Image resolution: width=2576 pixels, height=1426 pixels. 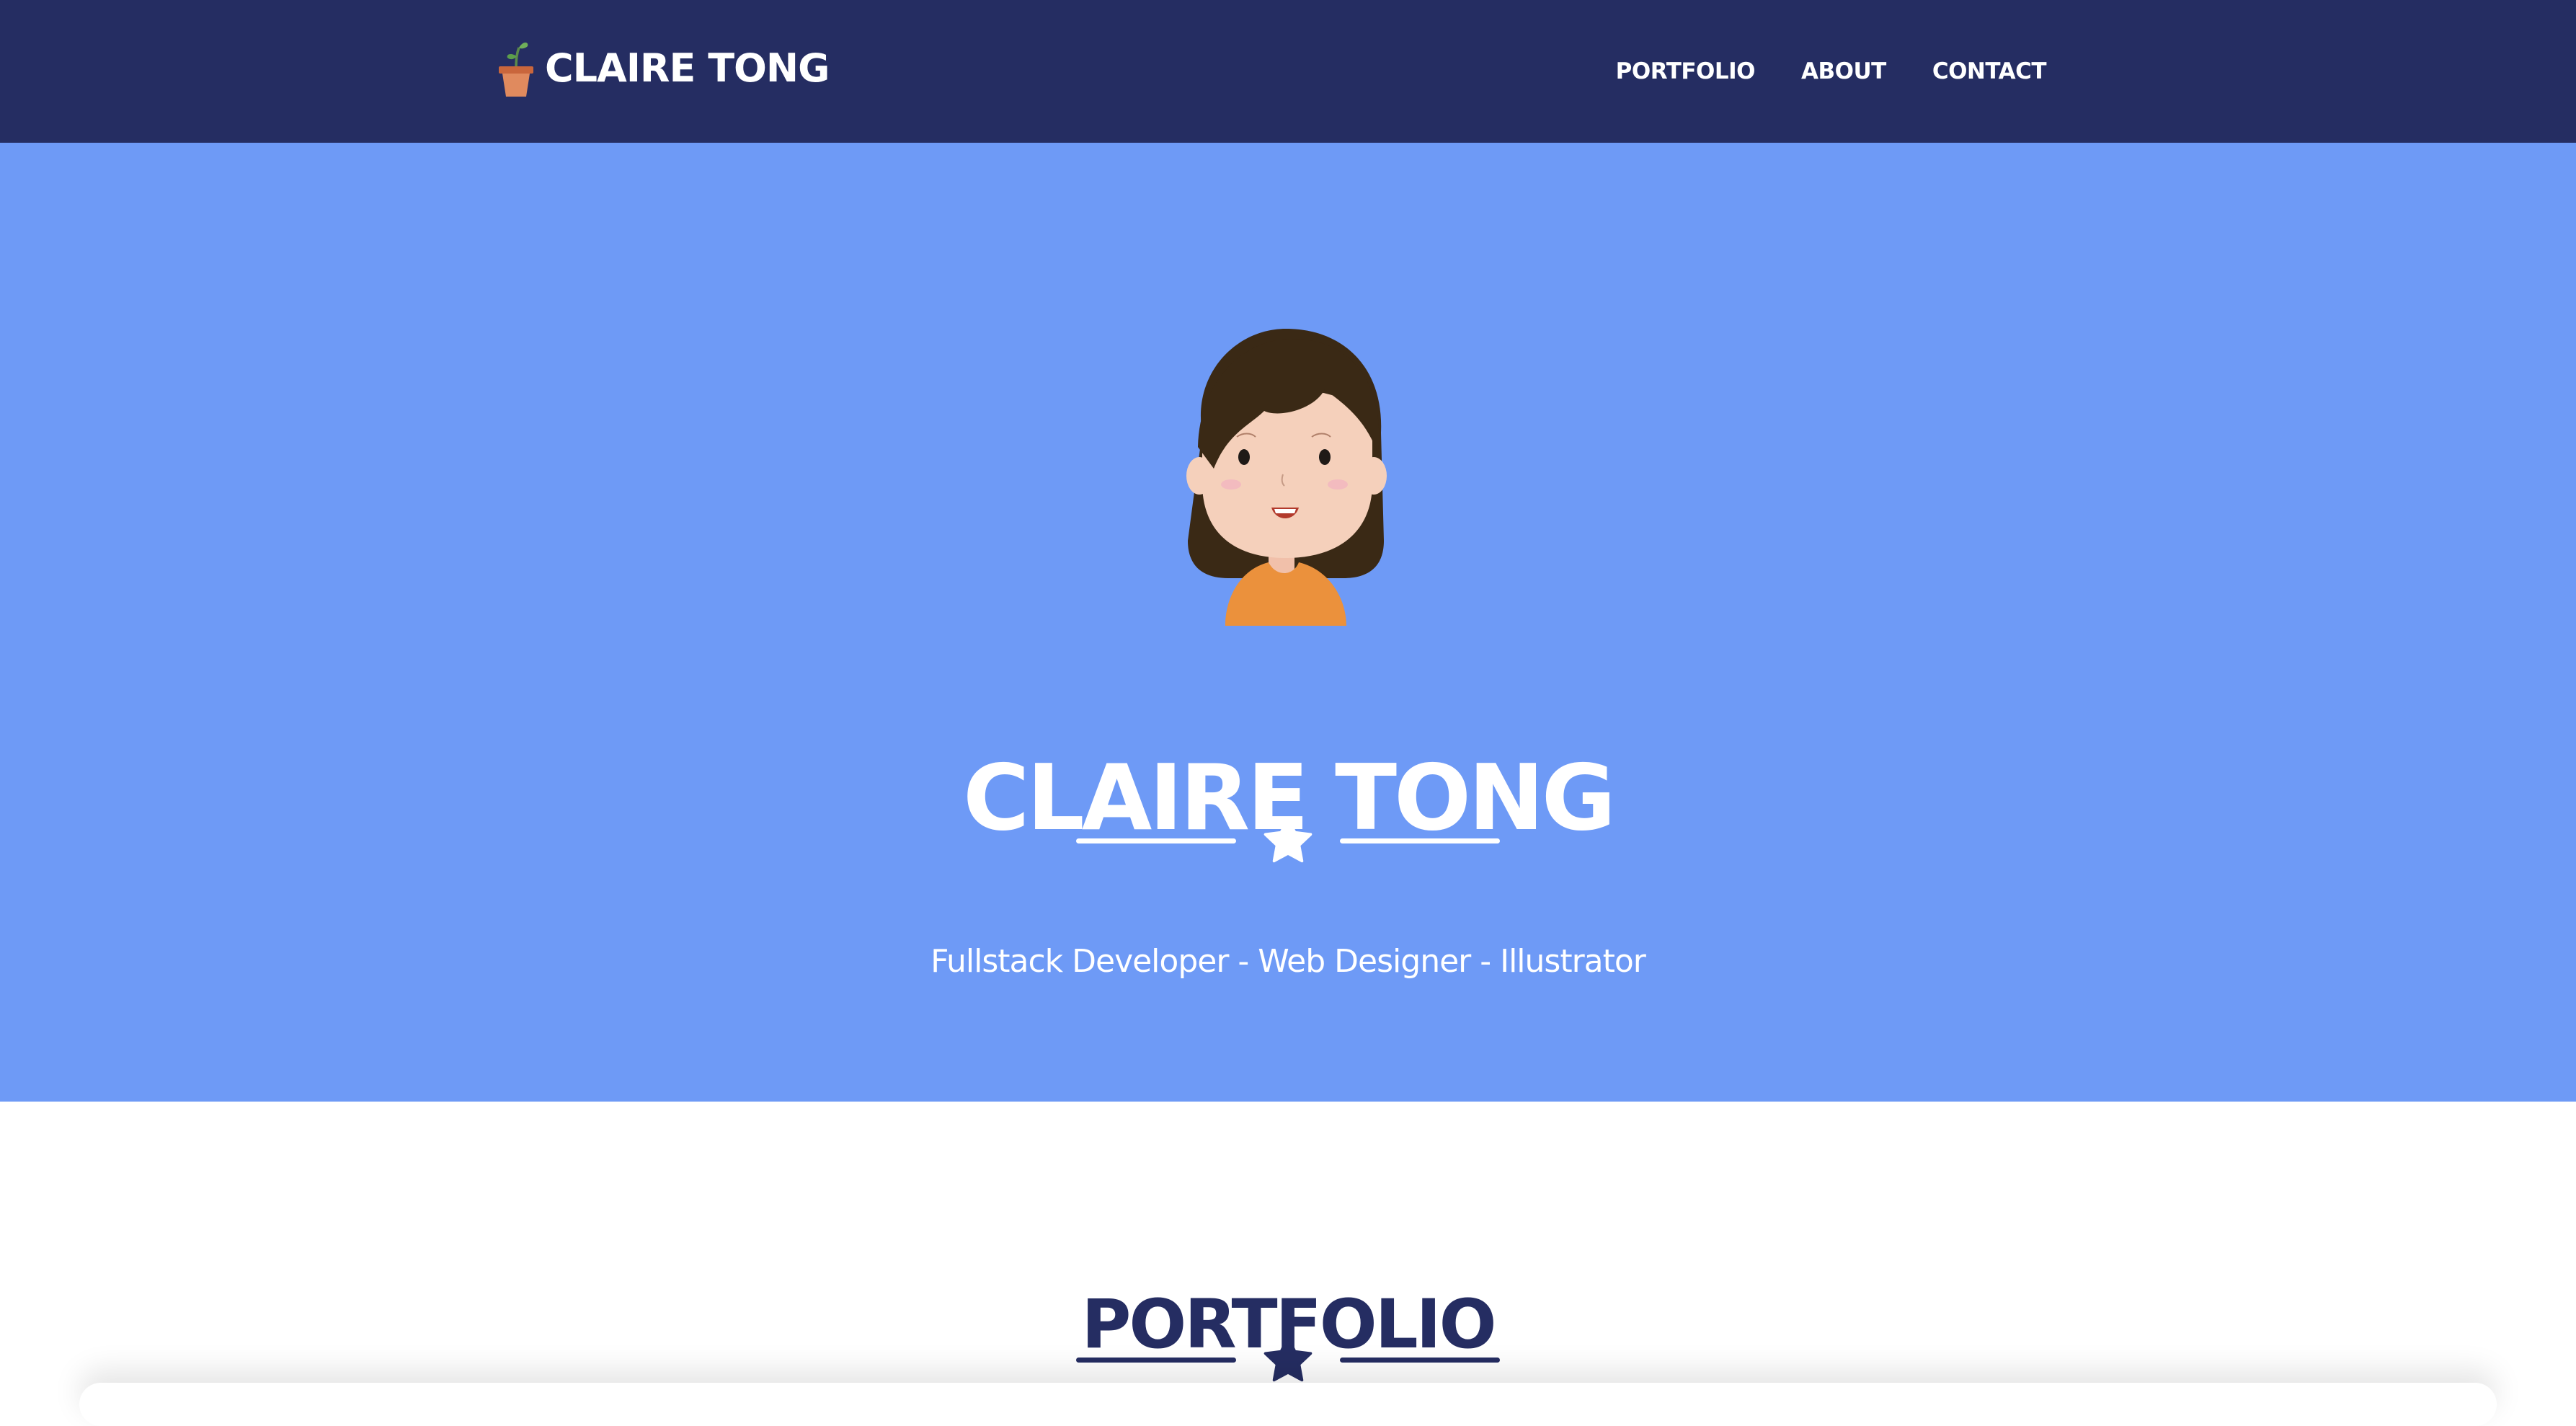 What do you see at coordinates (1288, 71) in the screenshot?
I see `navbar: CLAIRE TONG PORTFOLIO ABOUT CONTACT` at bounding box center [1288, 71].